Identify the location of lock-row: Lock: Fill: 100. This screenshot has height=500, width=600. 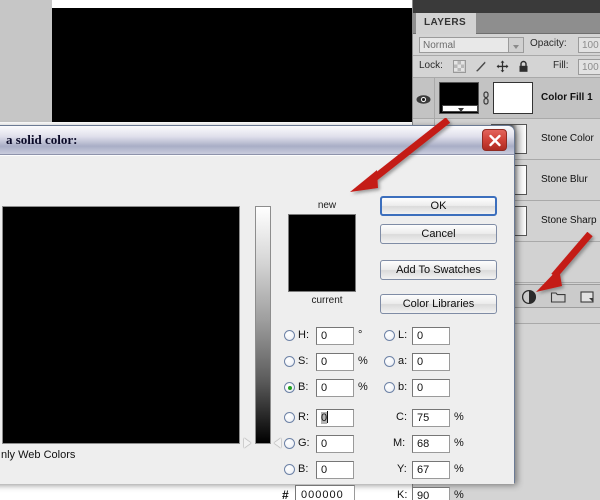
(506, 67).